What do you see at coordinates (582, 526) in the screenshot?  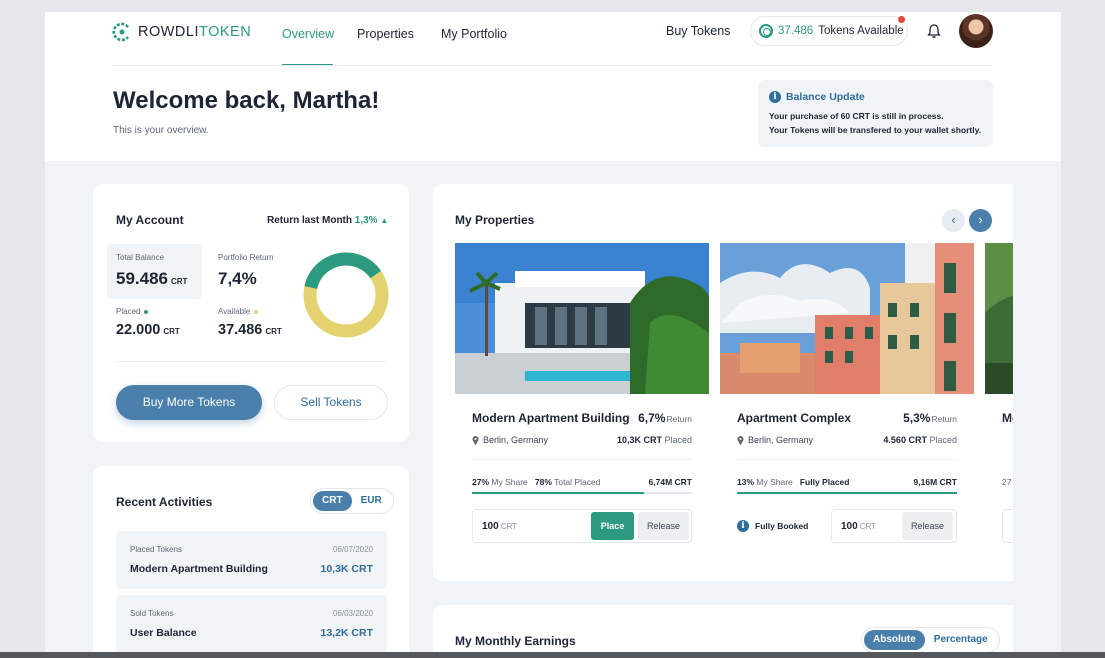 I see `order-input: 100 CRT Place Release` at bounding box center [582, 526].